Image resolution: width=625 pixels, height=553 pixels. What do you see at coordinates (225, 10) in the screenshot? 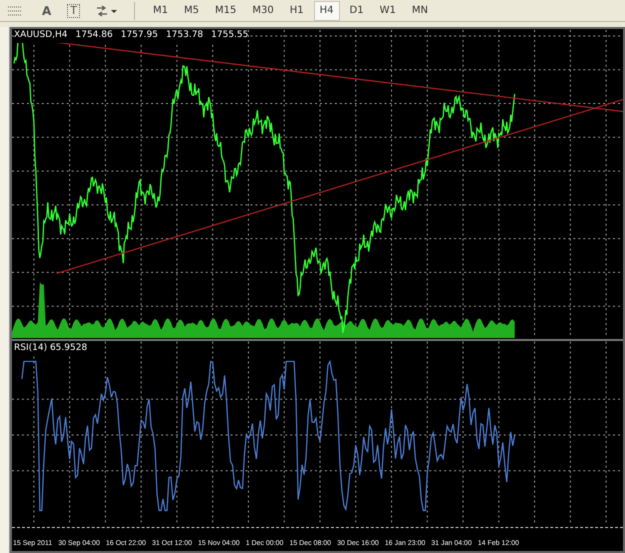
I see `timeframe-button: M15` at bounding box center [225, 10].